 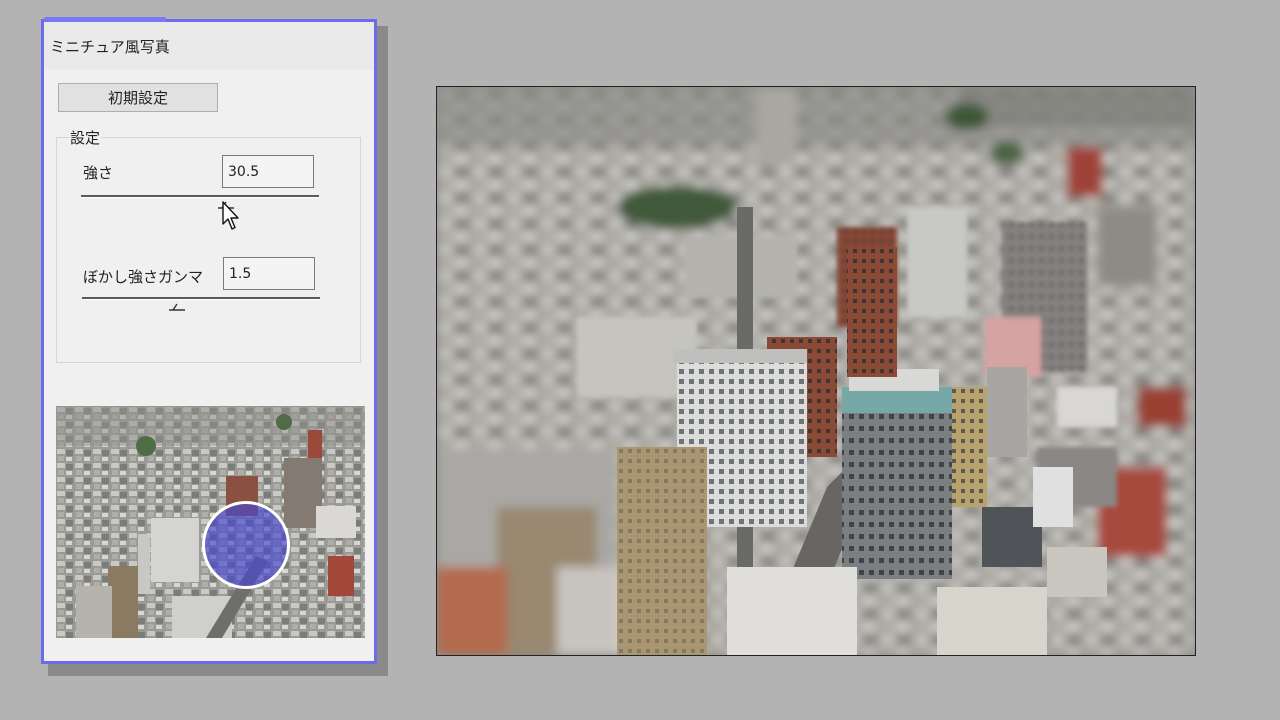 What do you see at coordinates (110, 46) in the screenshot?
I see `dialog-title: ミニチュア風写真` at bounding box center [110, 46].